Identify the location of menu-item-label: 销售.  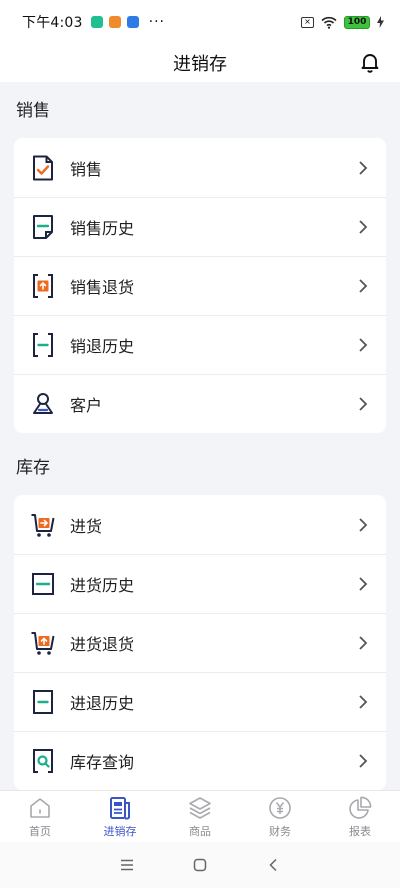
(86, 169).